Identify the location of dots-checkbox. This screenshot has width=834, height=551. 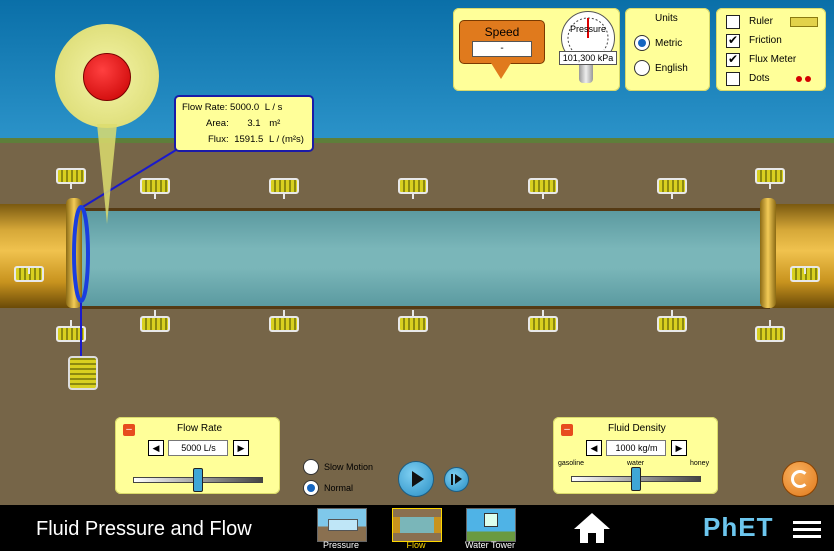
(733, 79).